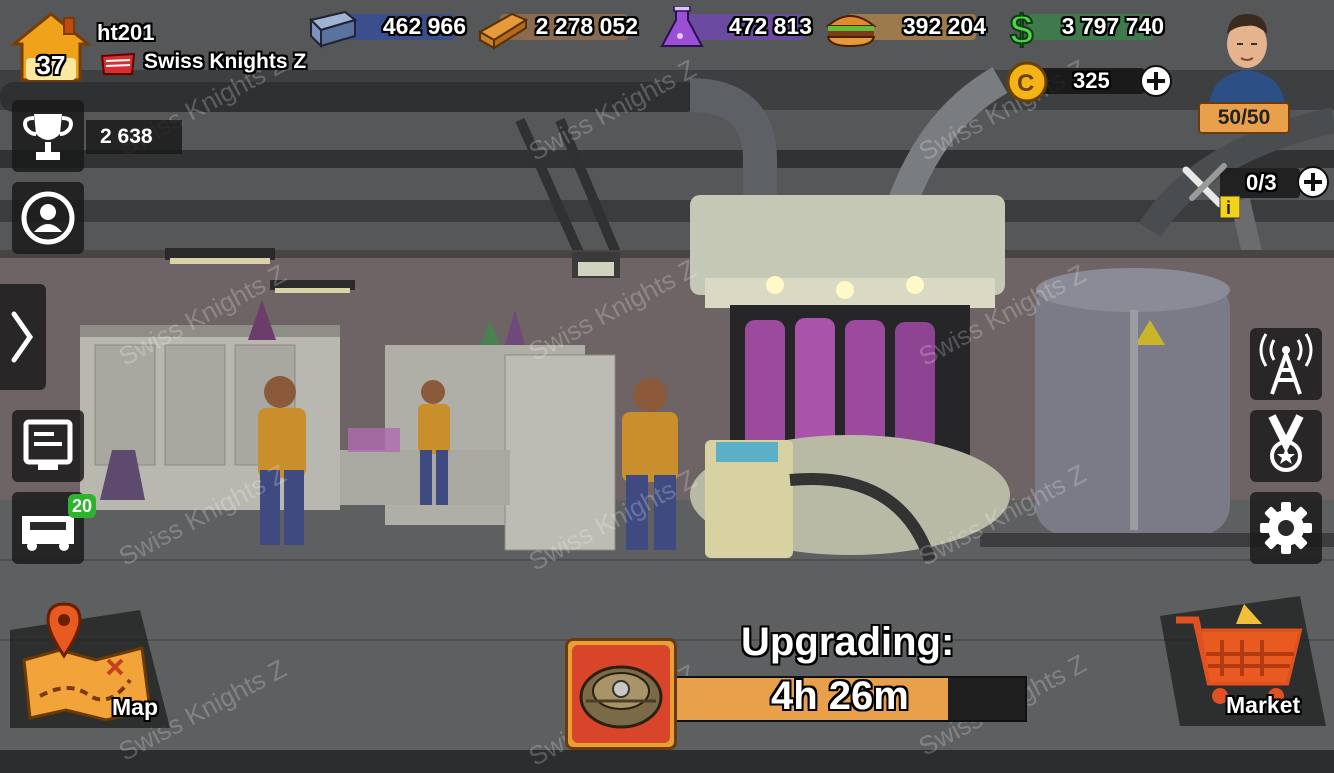 The height and width of the screenshot is (773, 1334). I want to click on medal-icon, so click(1286, 443).